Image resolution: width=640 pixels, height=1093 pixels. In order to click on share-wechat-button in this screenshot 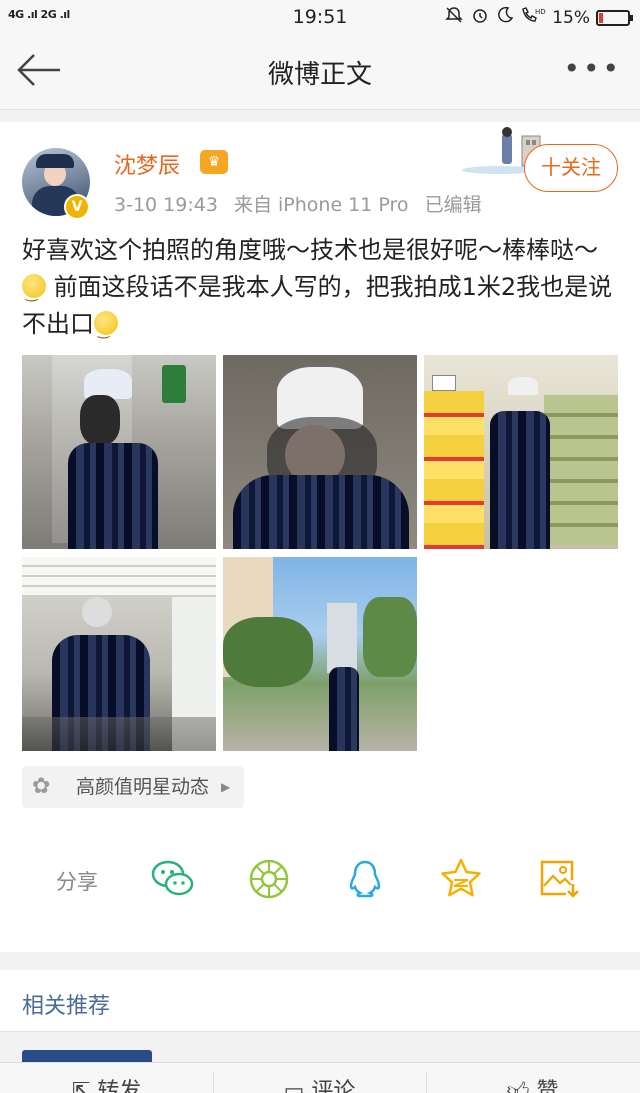, I will do `click(173, 879)`.